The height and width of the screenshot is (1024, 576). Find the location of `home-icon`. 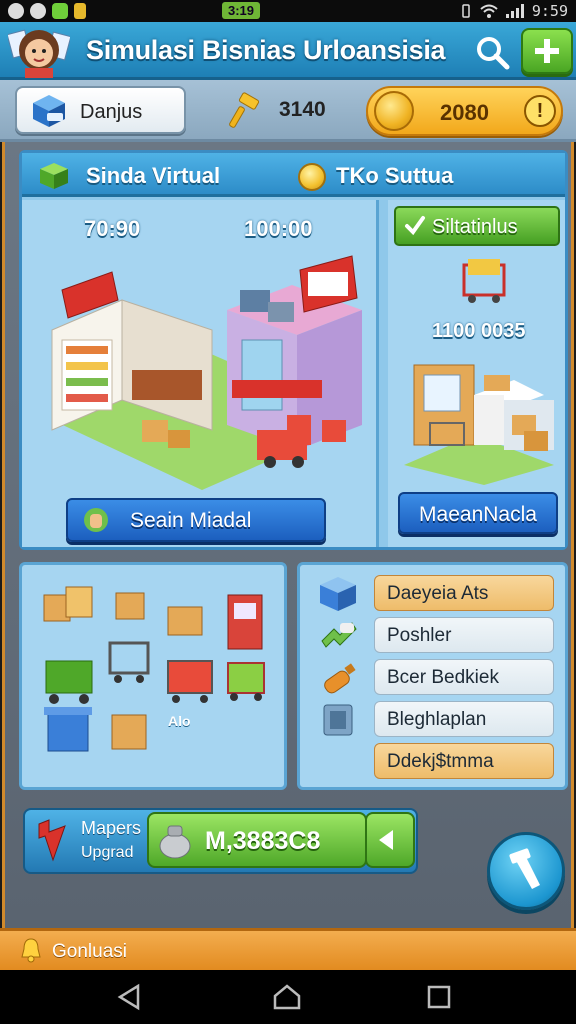

home-icon is located at coordinates (287, 997).